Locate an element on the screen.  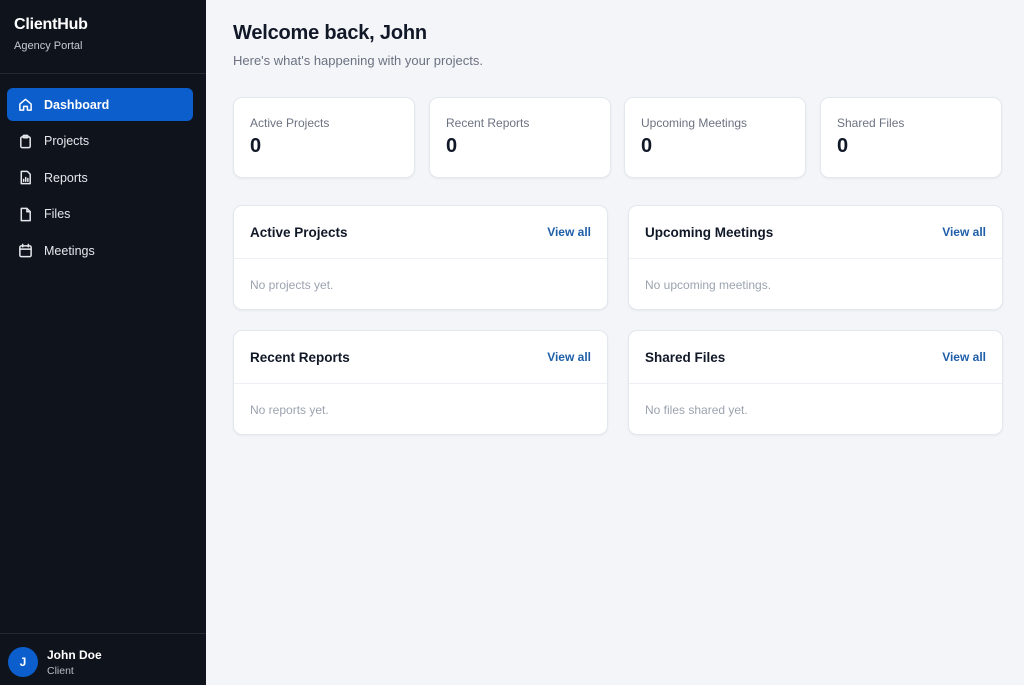
calendar-icon is located at coordinates (25, 250).